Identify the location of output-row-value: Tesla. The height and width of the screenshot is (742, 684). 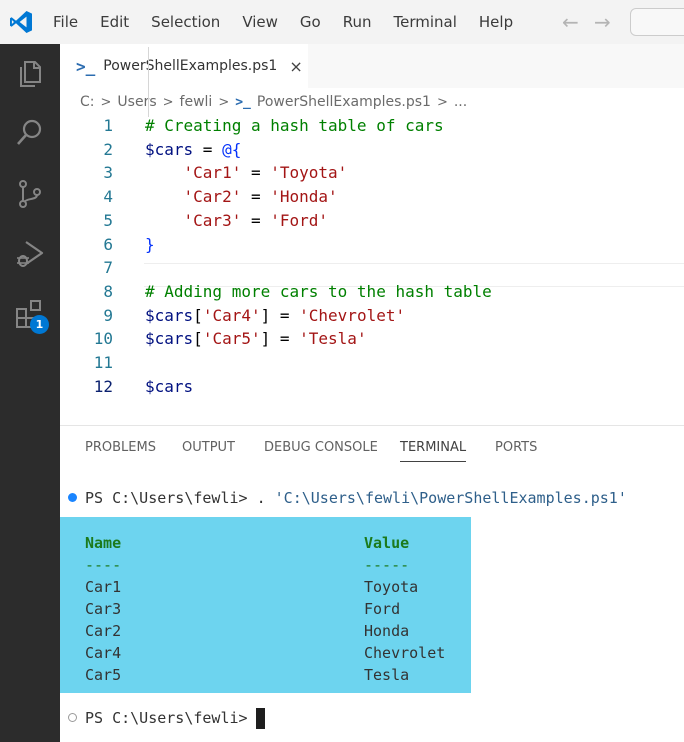
(387, 675).